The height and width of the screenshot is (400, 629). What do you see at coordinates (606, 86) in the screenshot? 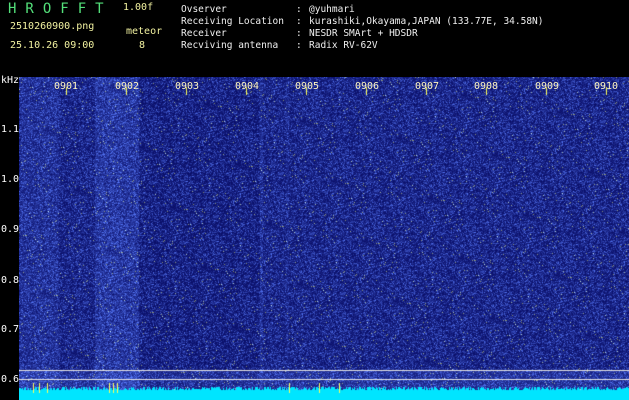
I see `x-tick-label: 0910` at bounding box center [606, 86].